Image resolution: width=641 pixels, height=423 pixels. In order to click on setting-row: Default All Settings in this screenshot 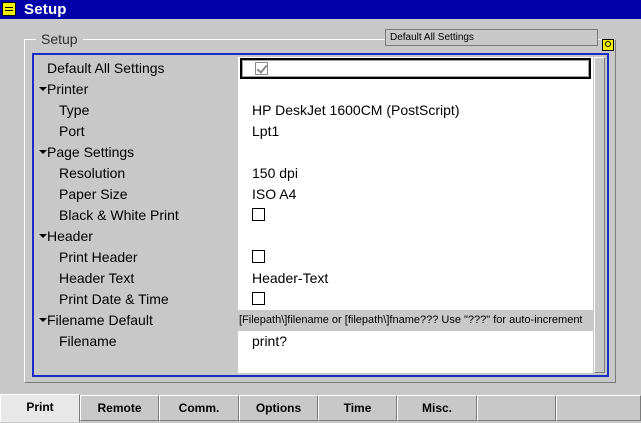, I will do `click(313, 68)`.